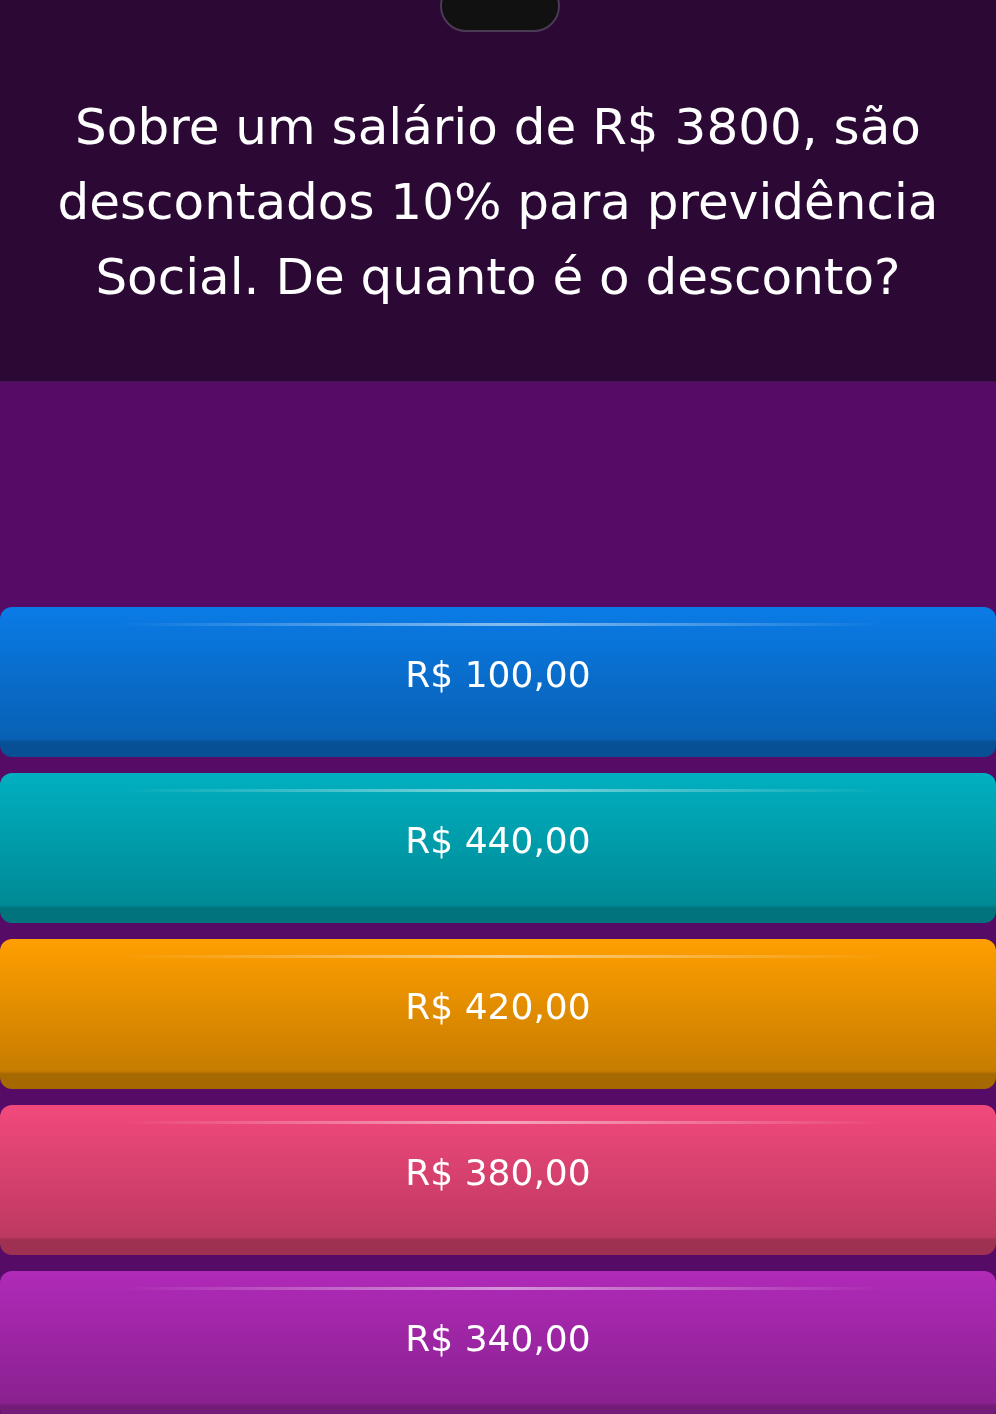 This screenshot has width=996, height=1414. What do you see at coordinates (498, 682) in the screenshot?
I see `answer-option-button: R$ 100,00` at bounding box center [498, 682].